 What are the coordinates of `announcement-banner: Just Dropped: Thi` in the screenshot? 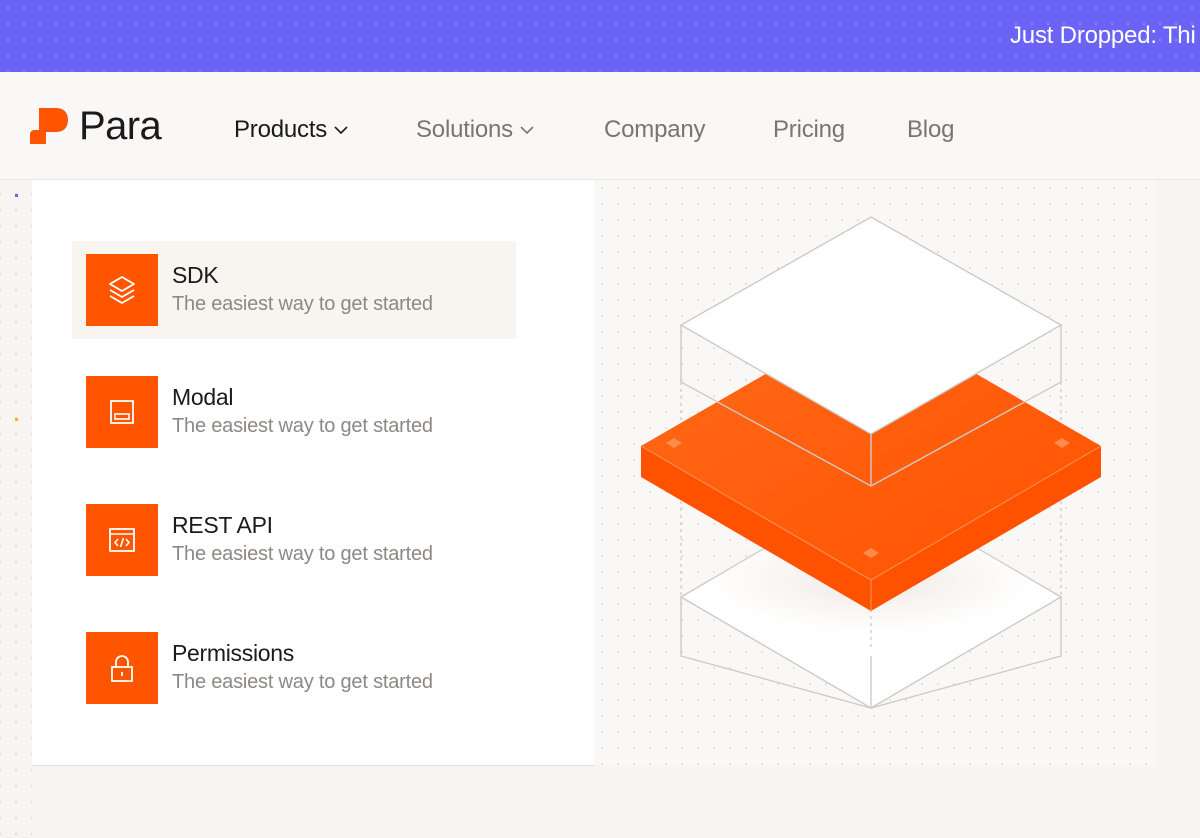 It's located at (600, 36).